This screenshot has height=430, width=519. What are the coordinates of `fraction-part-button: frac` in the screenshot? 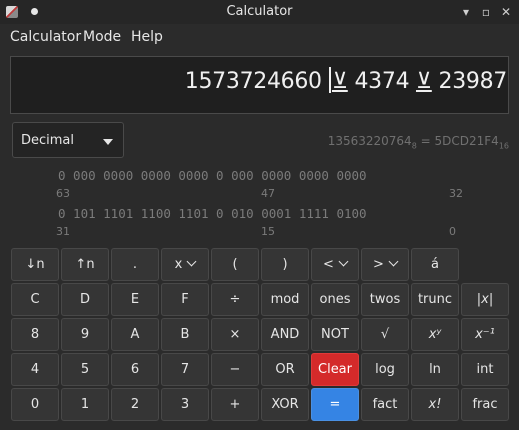 It's located at (485, 404).